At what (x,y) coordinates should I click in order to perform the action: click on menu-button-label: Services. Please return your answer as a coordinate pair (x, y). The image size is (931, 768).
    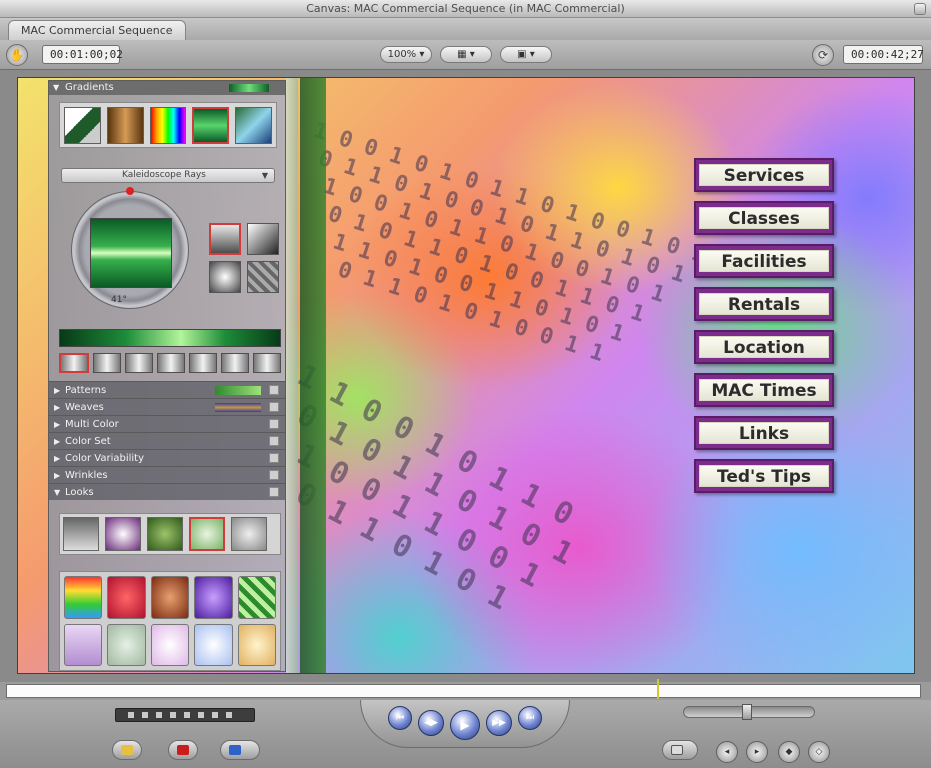
    Looking at the image, I should click on (764, 175).